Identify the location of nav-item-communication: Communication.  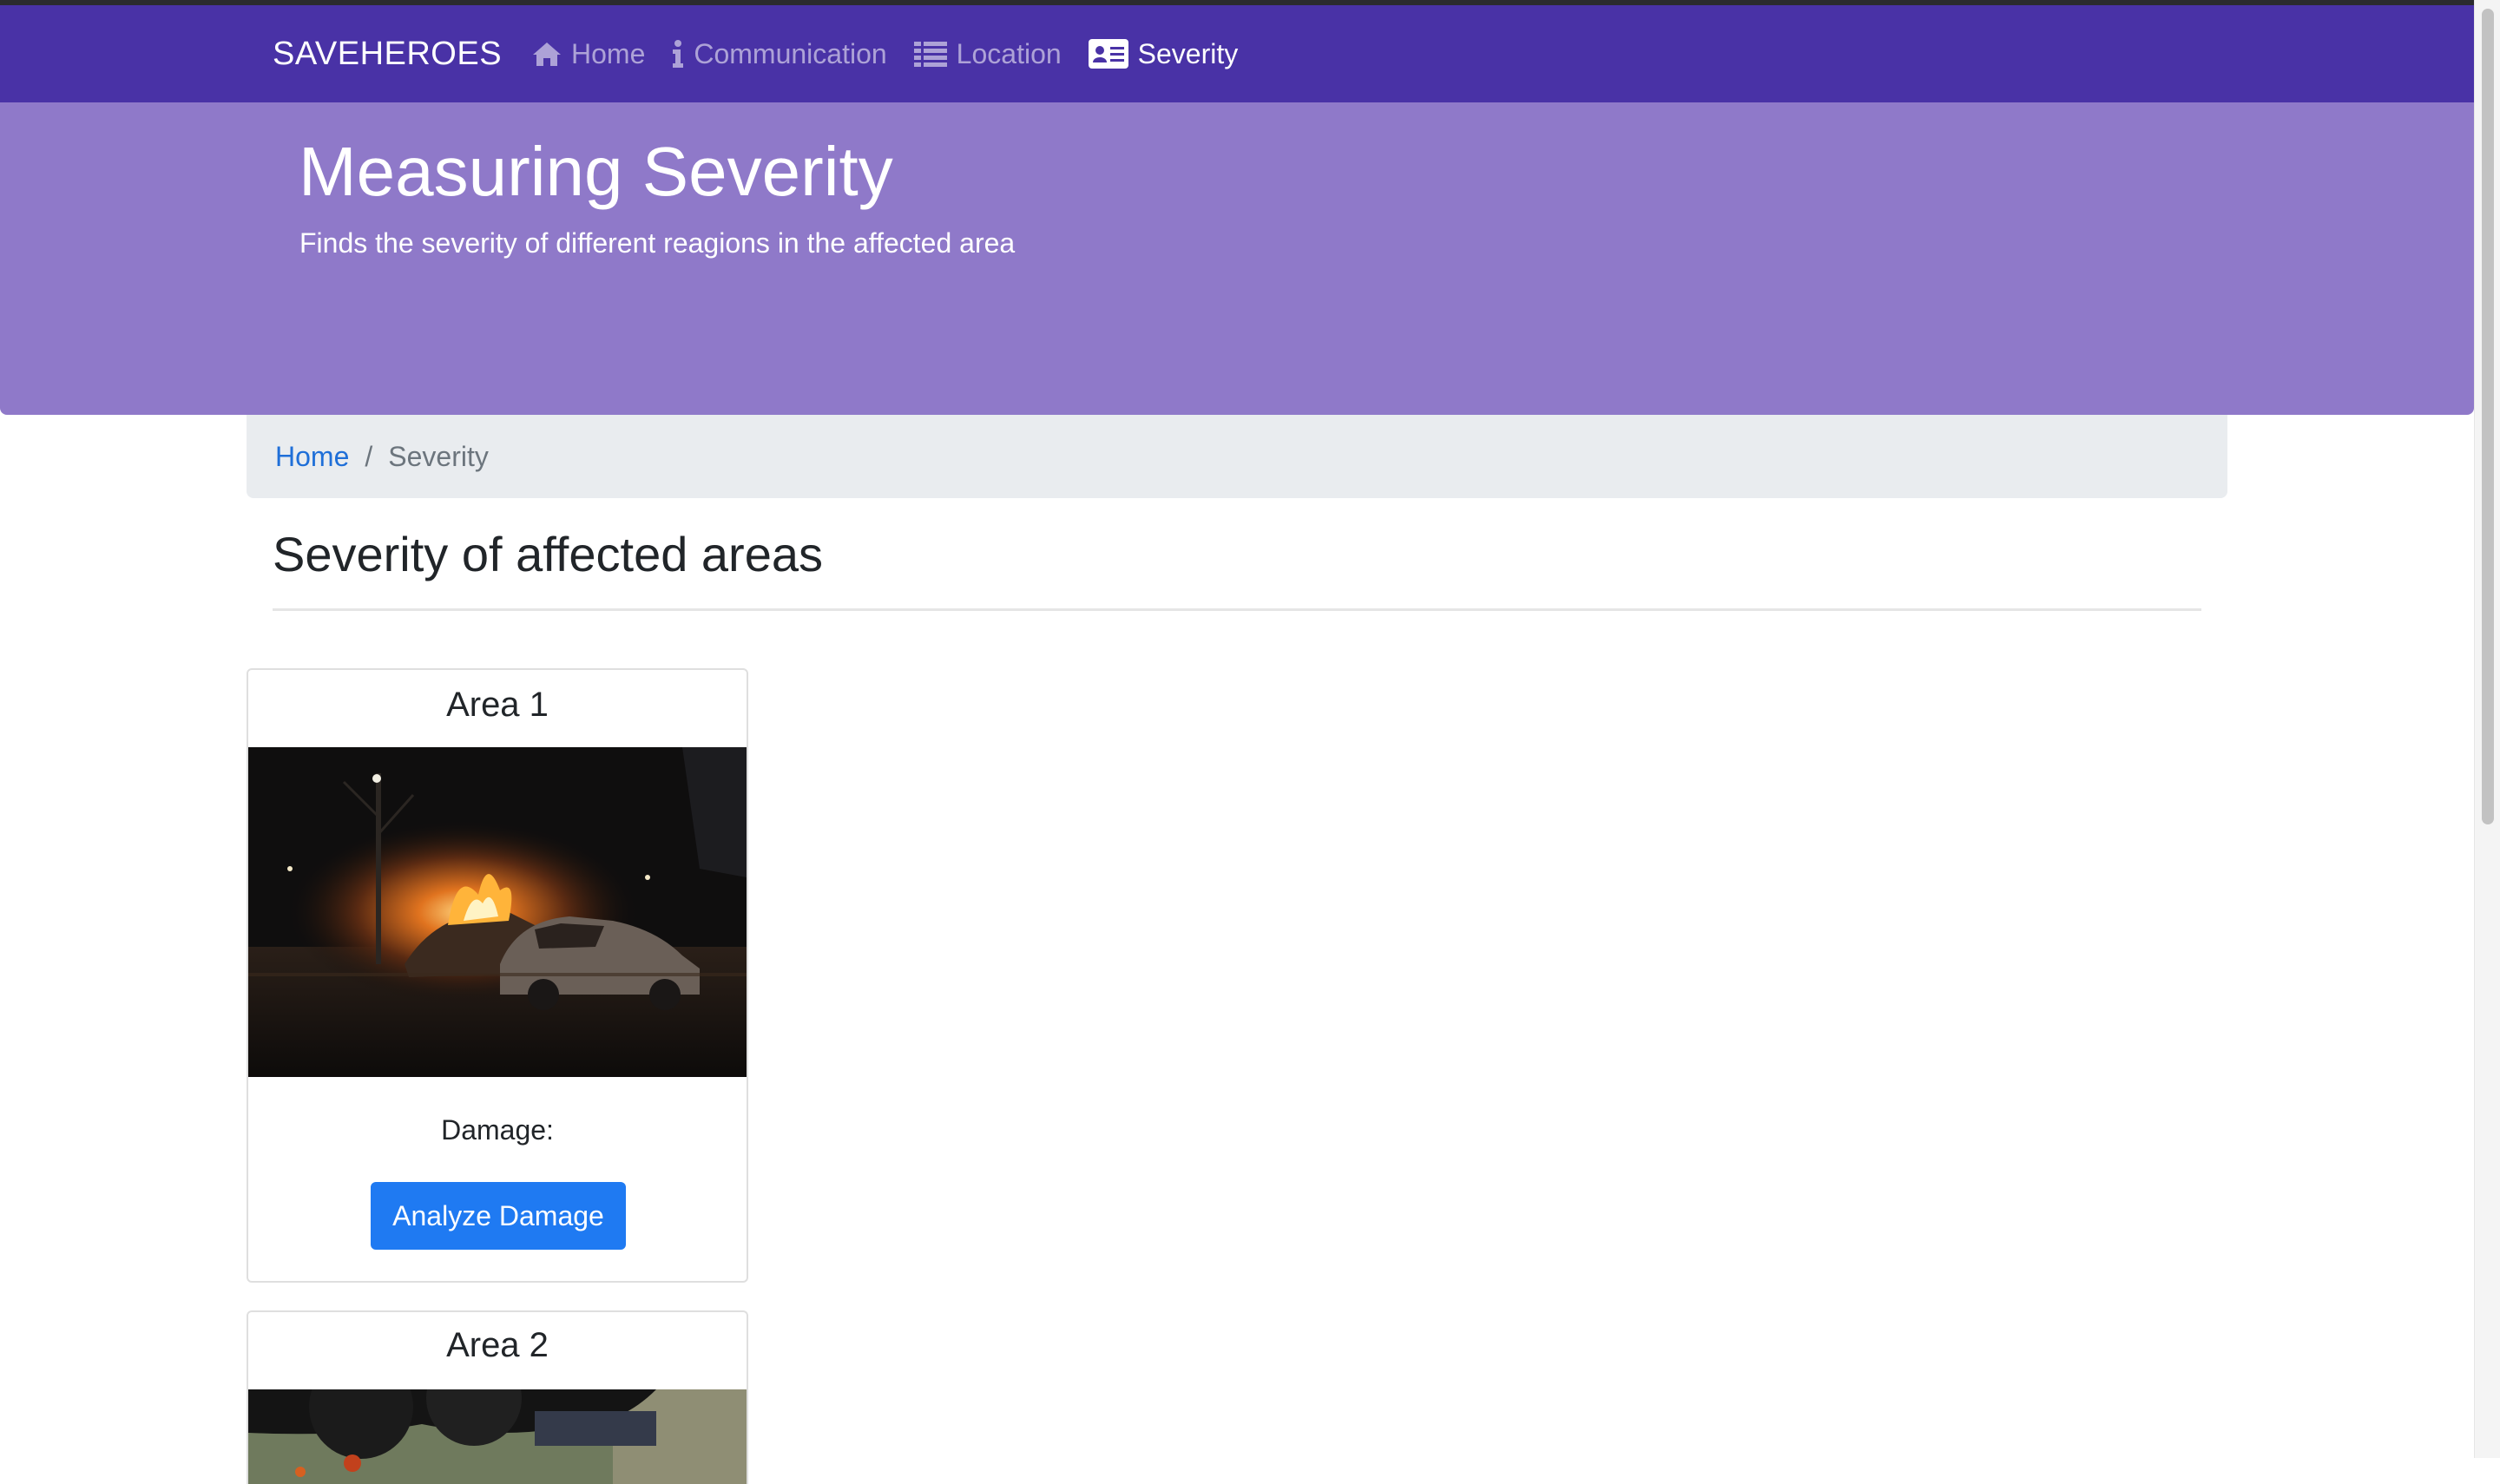
(779, 54).